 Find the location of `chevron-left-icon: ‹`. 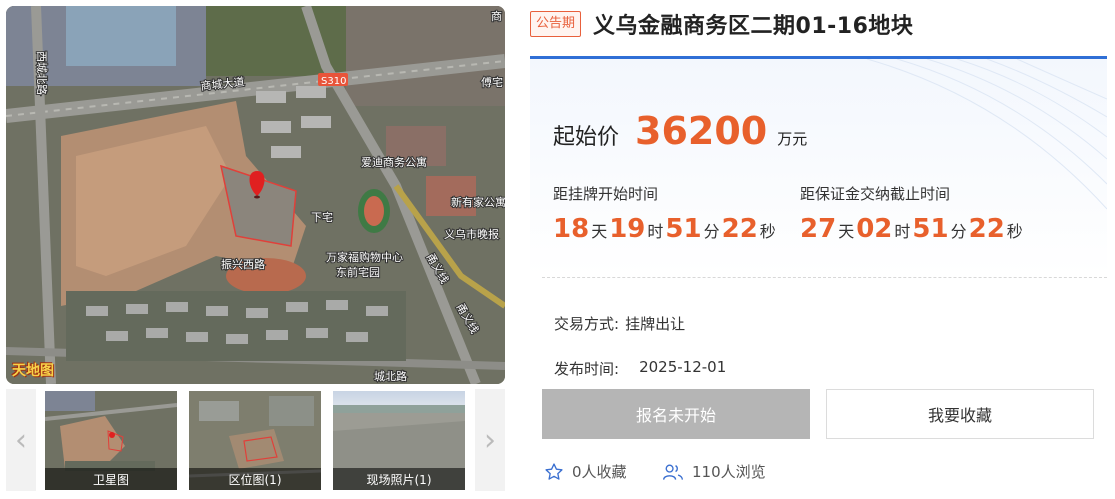

chevron-left-icon: ‹ is located at coordinates (21, 440).